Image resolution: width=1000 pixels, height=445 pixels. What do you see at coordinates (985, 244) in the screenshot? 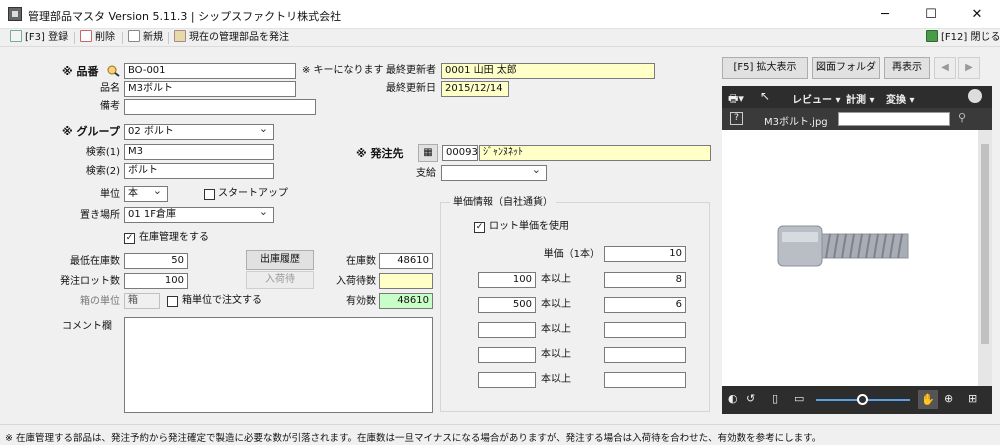
I see `scrollbar-thumb` at bounding box center [985, 244].